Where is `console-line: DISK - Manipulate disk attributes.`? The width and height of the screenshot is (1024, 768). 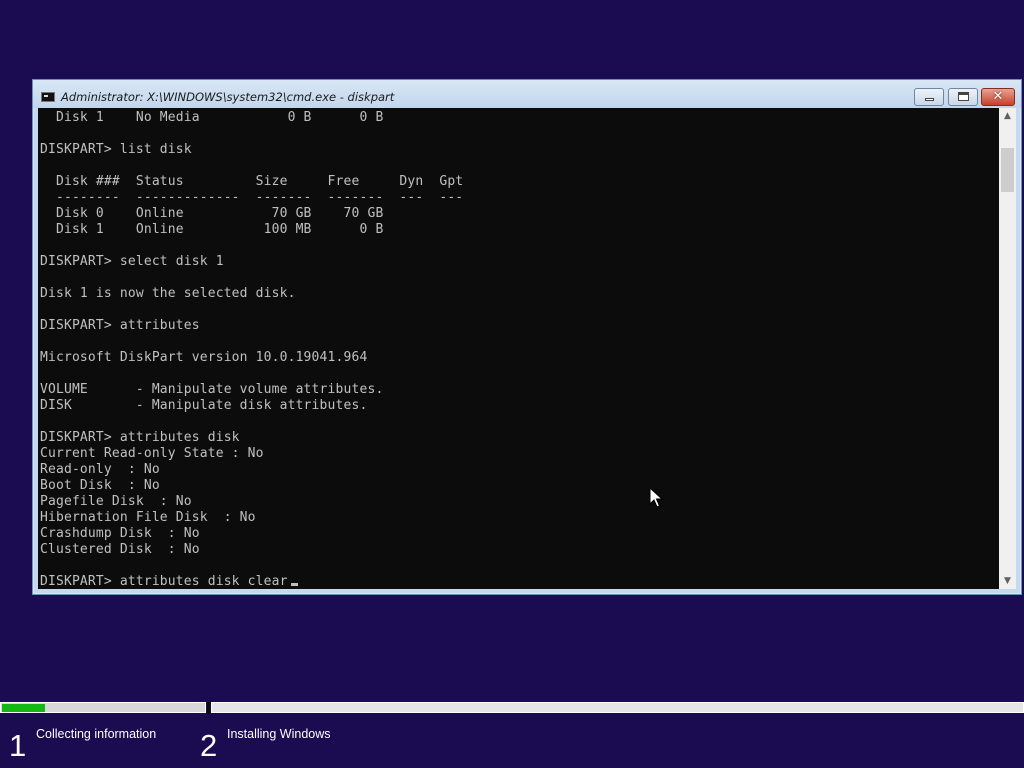
console-line: DISK - Manipulate disk attributes. is located at coordinates (204, 405).